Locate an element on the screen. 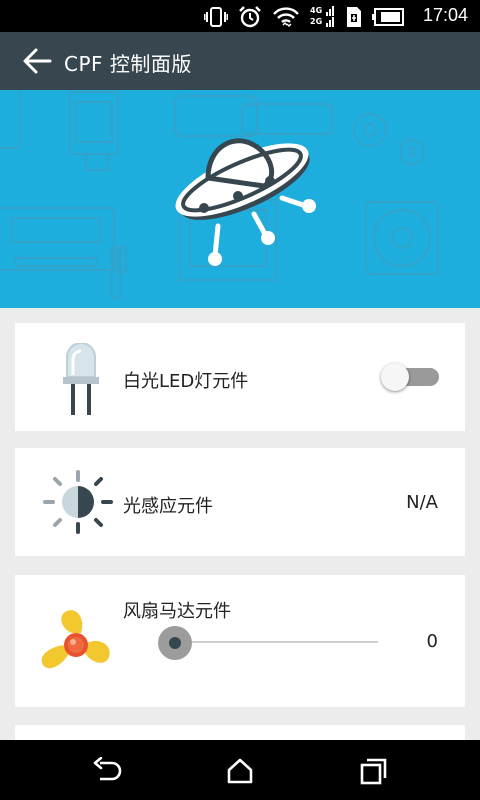 The height and width of the screenshot is (800, 480). recents-icon is located at coordinates (373, 771).